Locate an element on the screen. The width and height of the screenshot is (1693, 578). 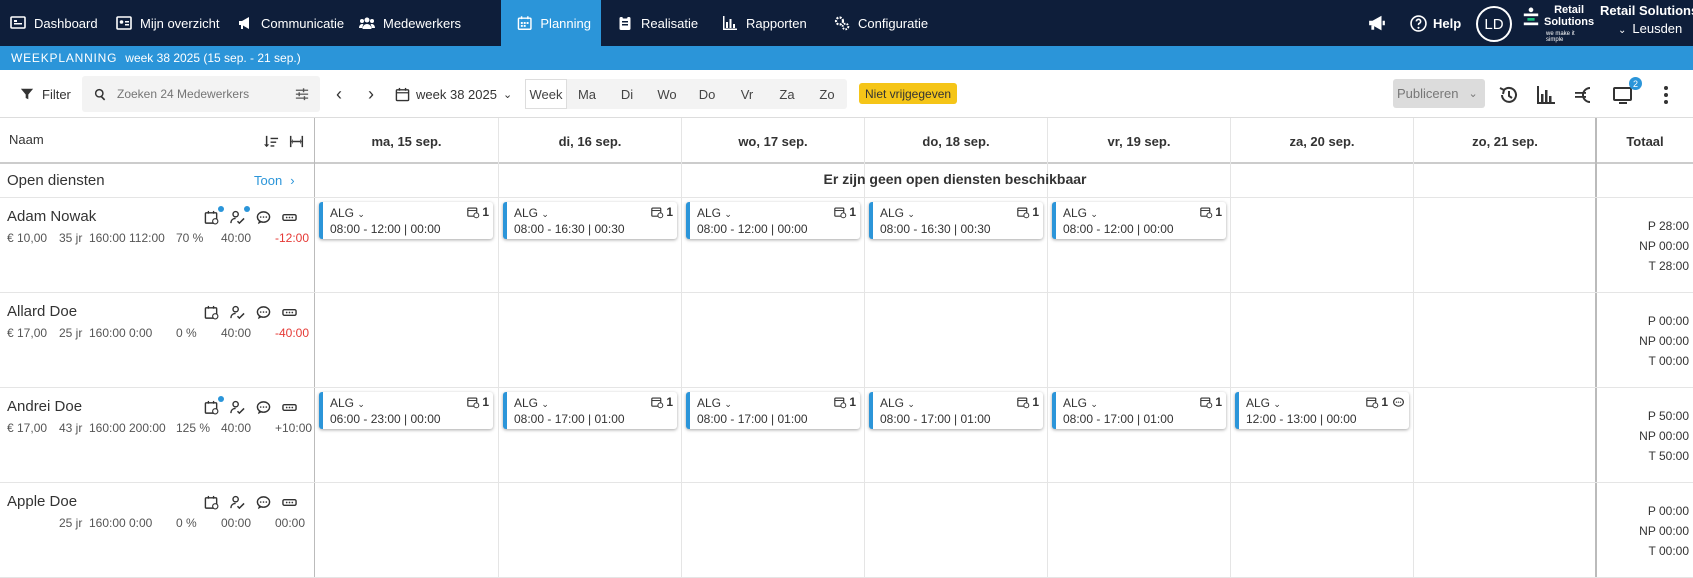
help-button: Help is located at coordinates (1435, 23).